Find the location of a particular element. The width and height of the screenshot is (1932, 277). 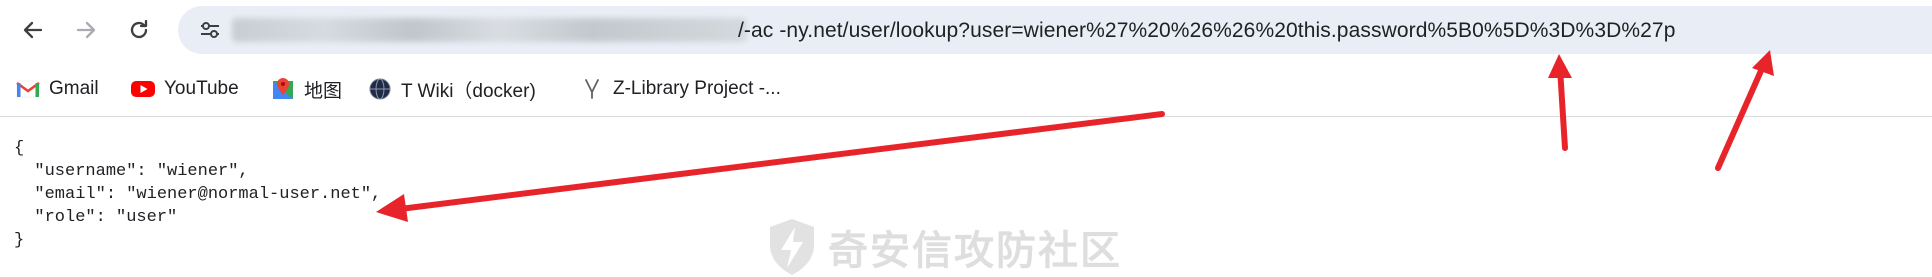

bookmark-twiki: T Wiki（docker) is located at coordinates (451, 89).